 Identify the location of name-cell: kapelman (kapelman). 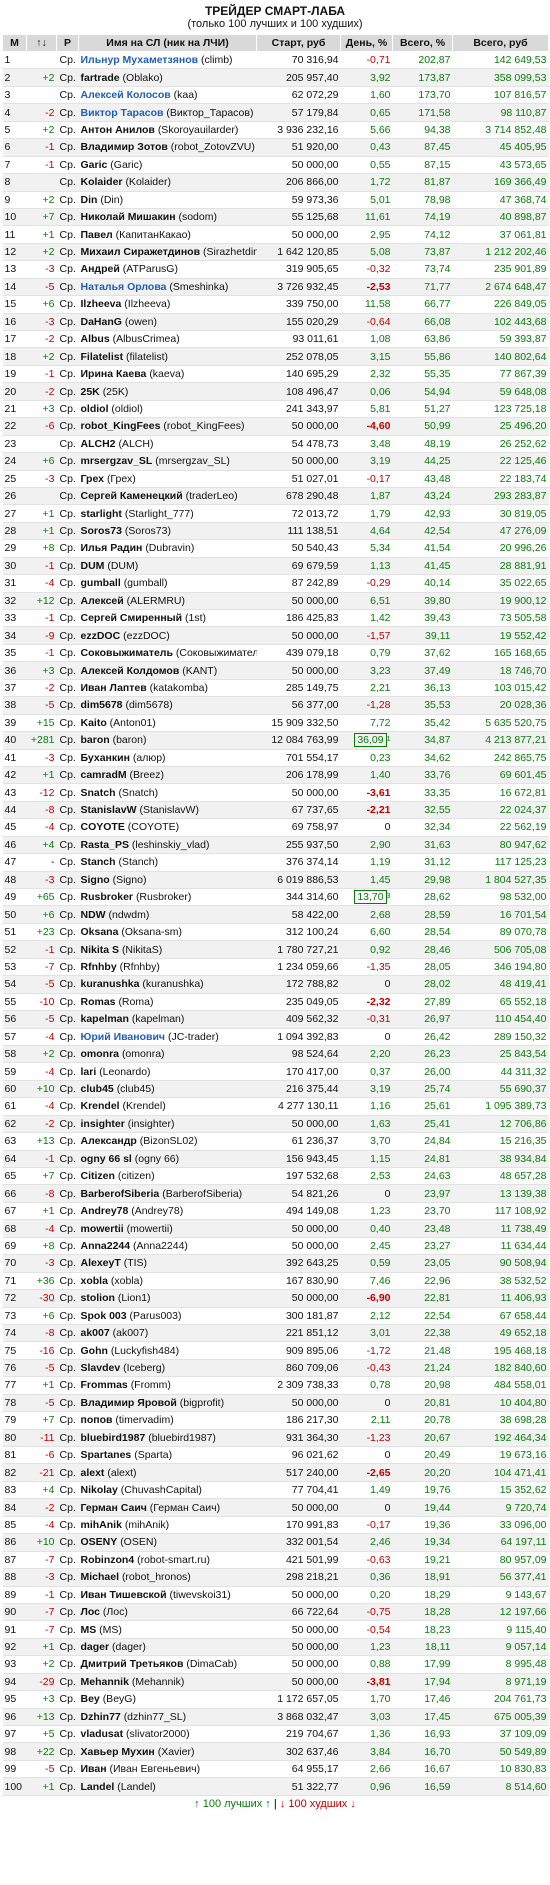
(167, 1019).